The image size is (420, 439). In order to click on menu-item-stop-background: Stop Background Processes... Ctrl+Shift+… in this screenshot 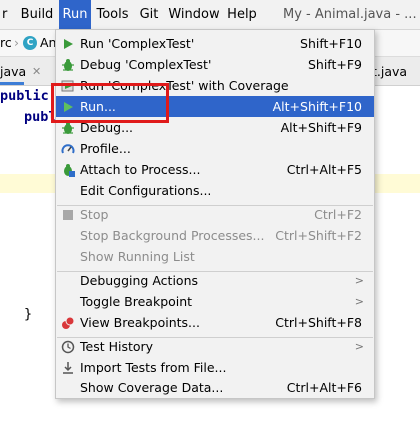, I will do `click(215, 235)`.